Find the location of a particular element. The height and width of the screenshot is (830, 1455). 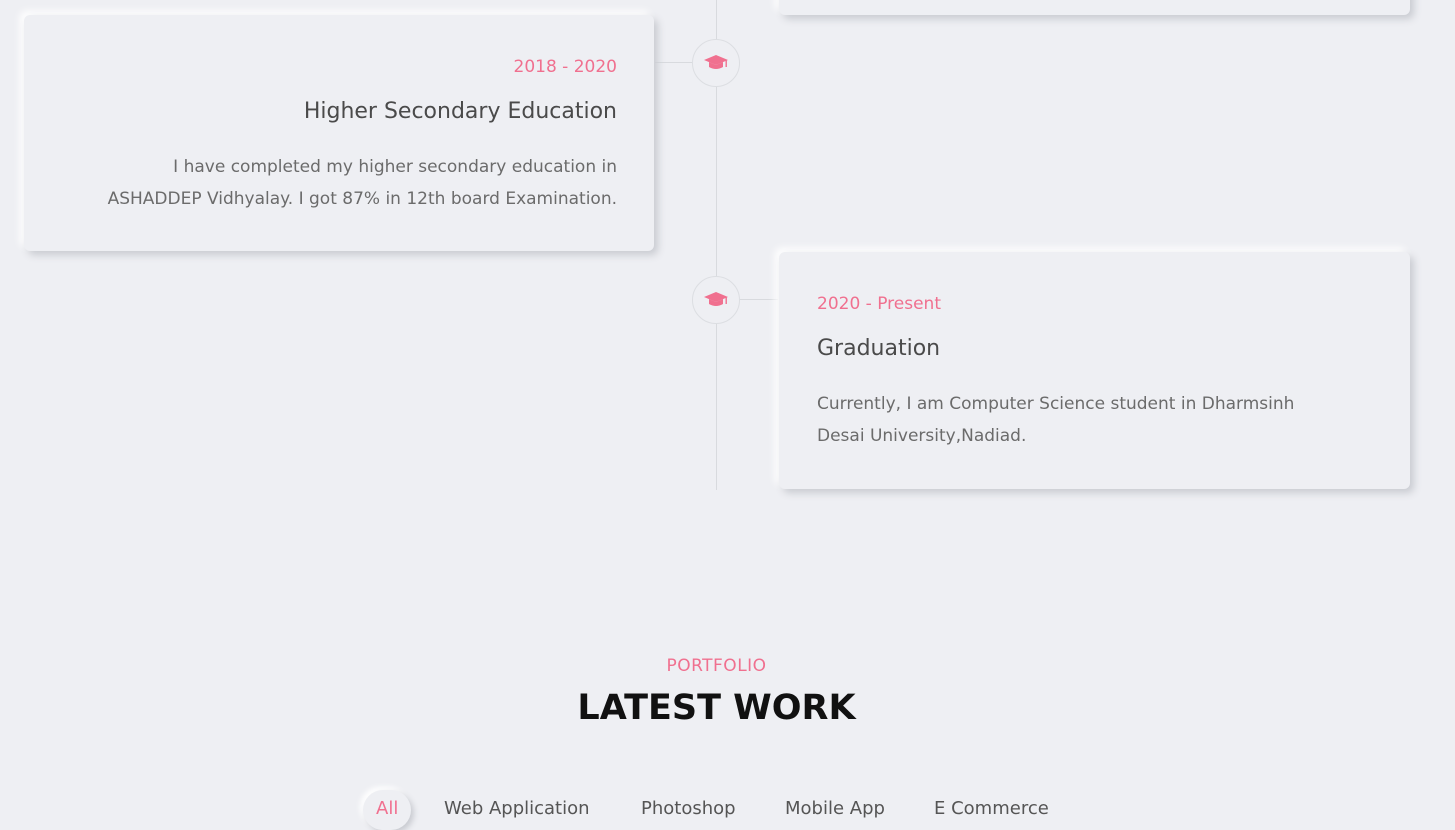

filter-mobile-app: Mobile App is located at coordinates (835, 810).